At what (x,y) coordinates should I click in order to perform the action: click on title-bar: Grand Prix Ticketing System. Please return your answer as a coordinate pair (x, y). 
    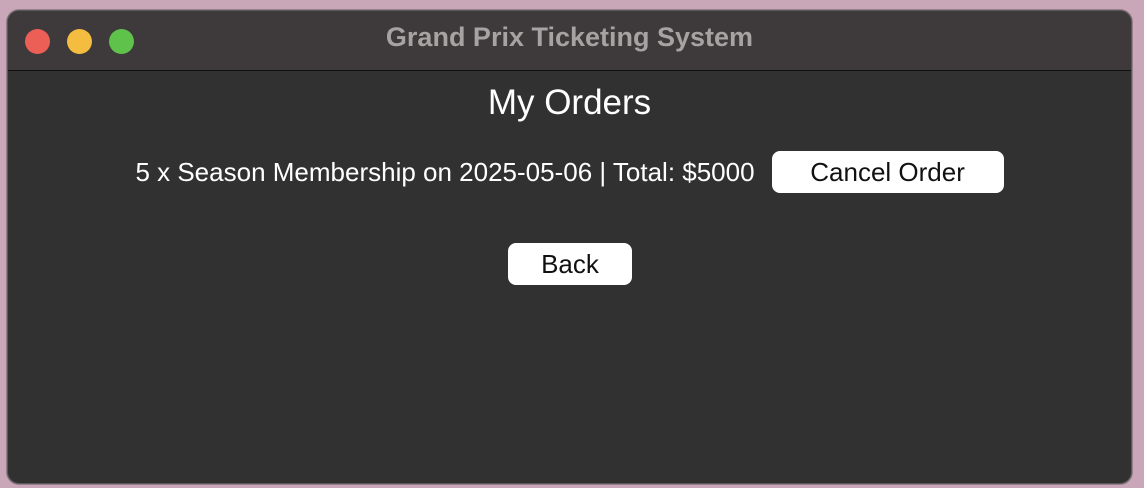
    Looking at the image, I should click on (569, 41).